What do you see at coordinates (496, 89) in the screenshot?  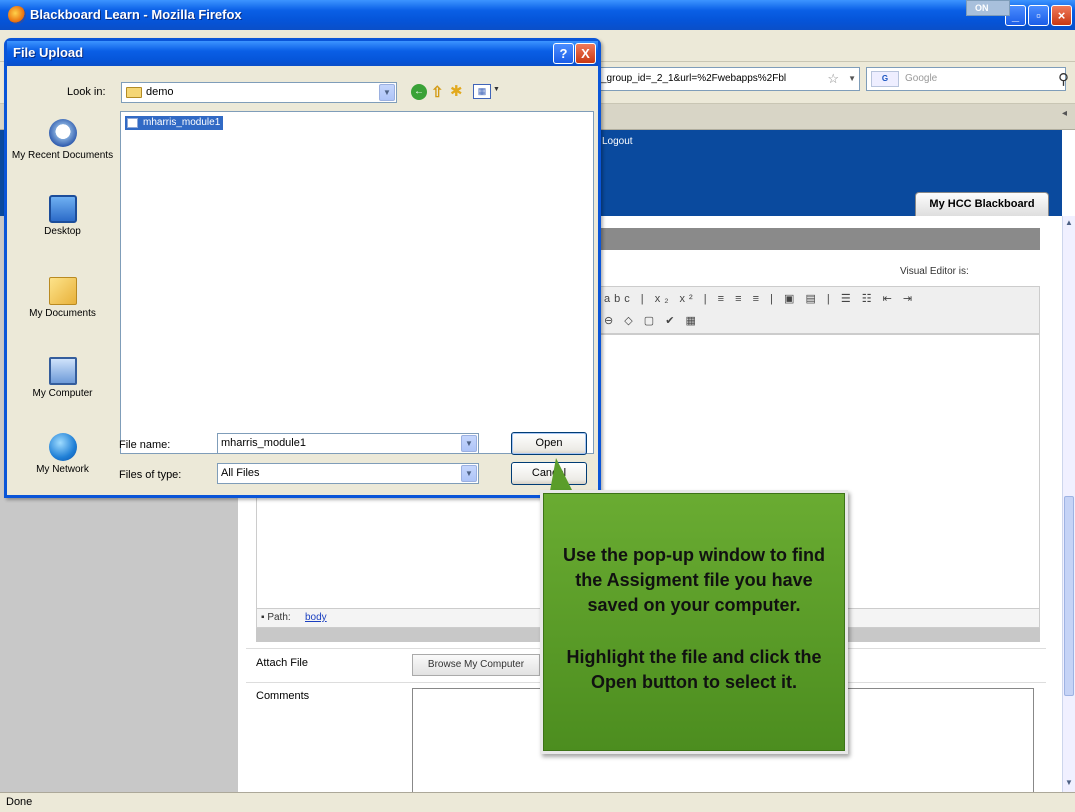 I see `views-dropdown-icon: ▼` at bounding box center [496, 89].